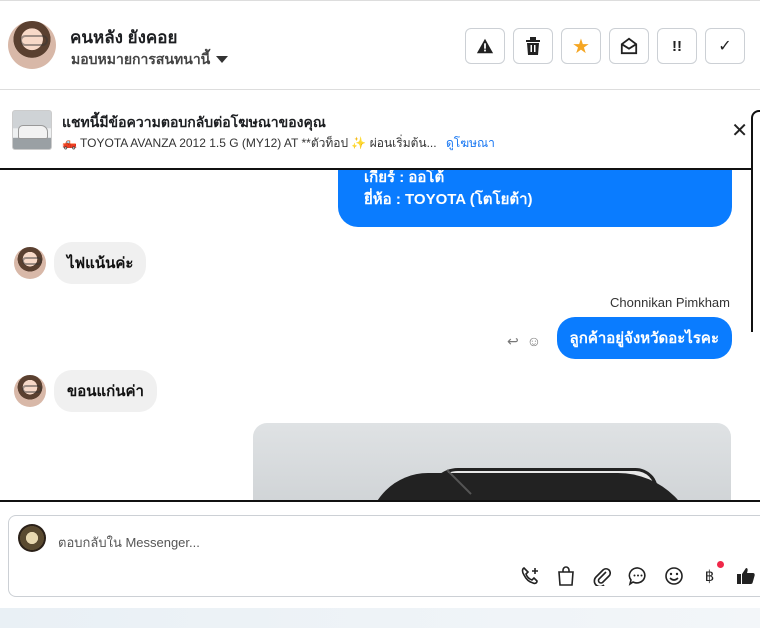  What do you see at coordinates (194, 122) in the screenshot?
I see `ad-banner-title: แชทนี้มีข้อความตอบกลับต่อโฆษณาของคุณ` at bounding box center [194, 122].